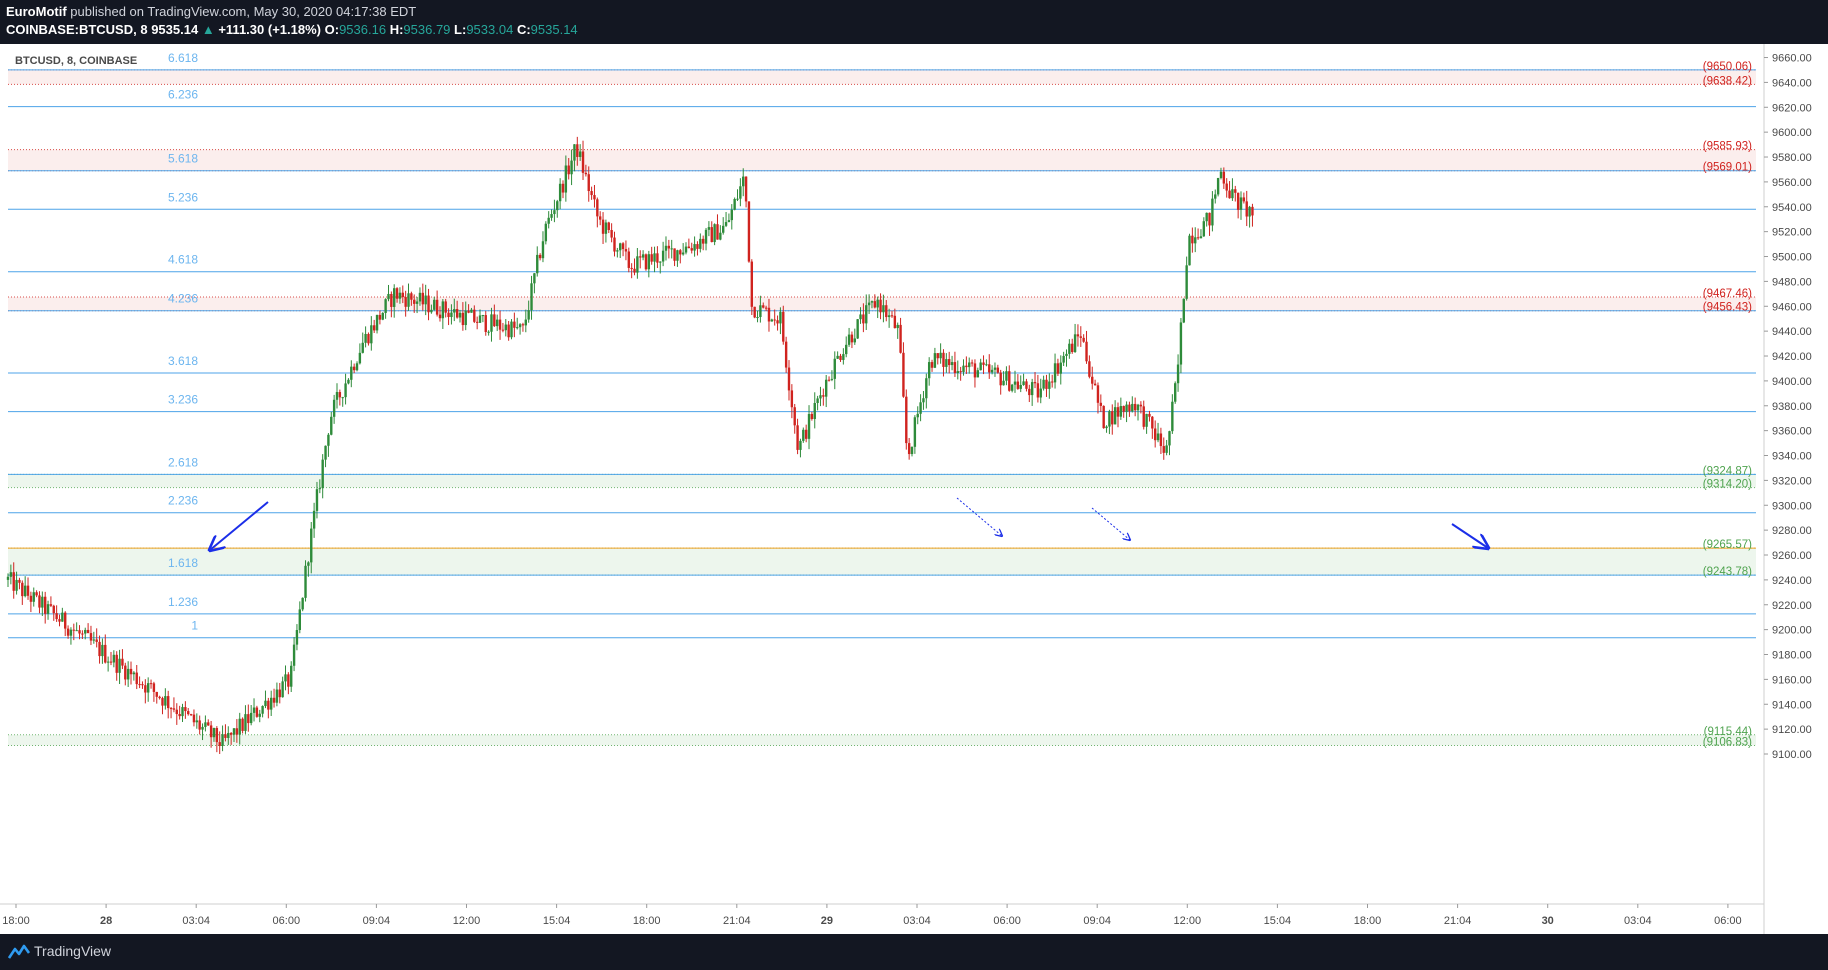  What do you see at coordinates (72, 951) in the screenshot?
I see `footer-brand: TradingView` at bounding box center [72, 951].